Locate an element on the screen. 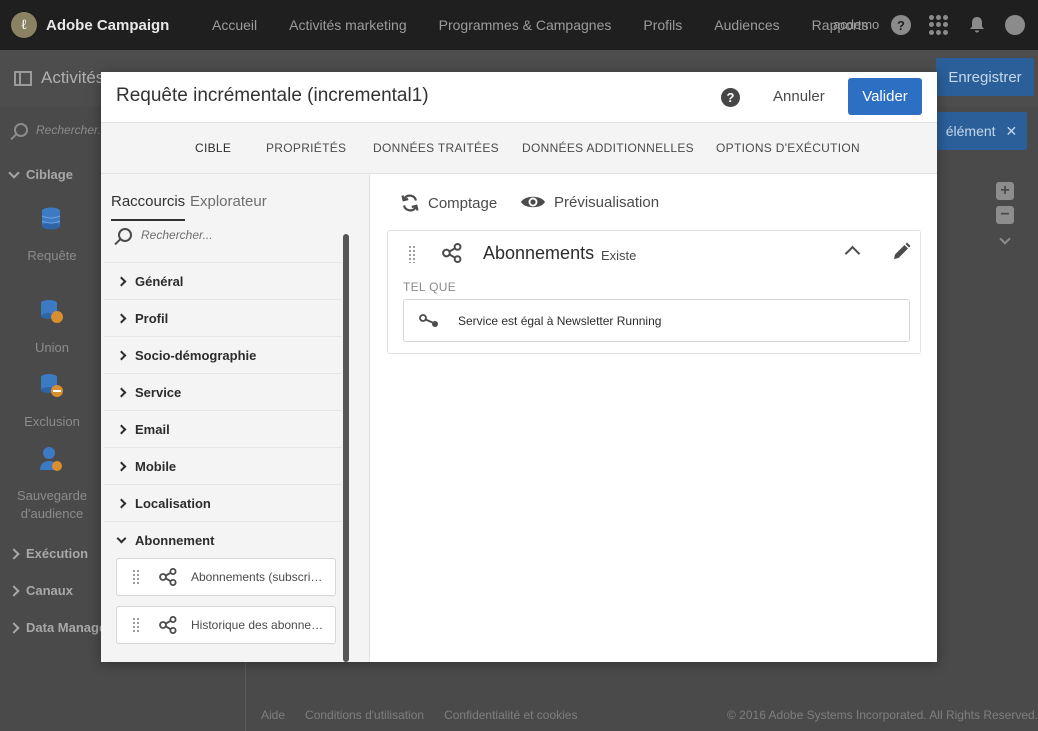 This screenshot has height=731, width=1038. category-service: Service is located at coordinates (223, 391).